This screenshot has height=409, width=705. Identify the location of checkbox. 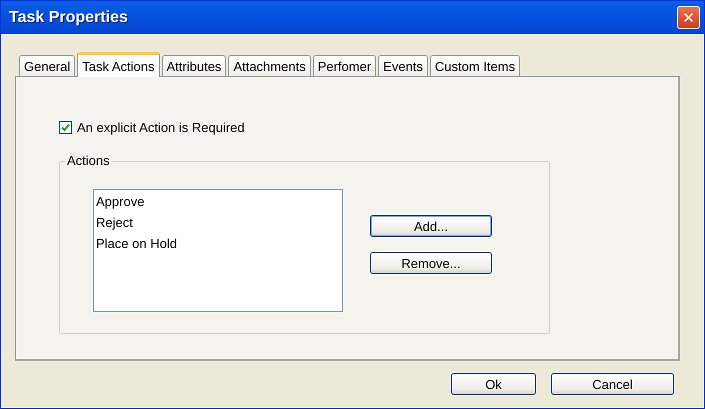
(65, 127).